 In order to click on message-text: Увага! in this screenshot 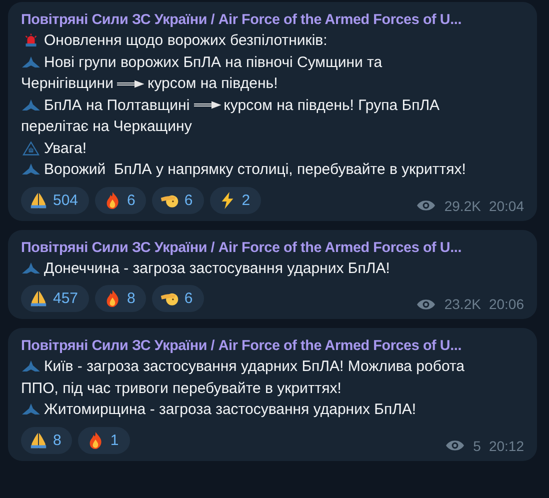, I will do `click(65, 148)`.